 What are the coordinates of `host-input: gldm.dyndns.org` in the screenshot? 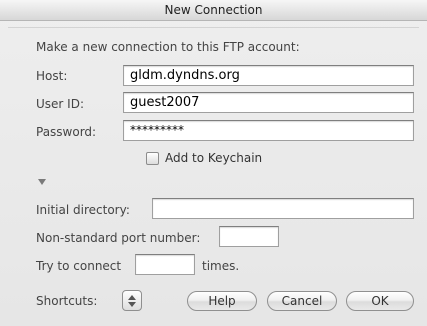 It's located at (268, 75).